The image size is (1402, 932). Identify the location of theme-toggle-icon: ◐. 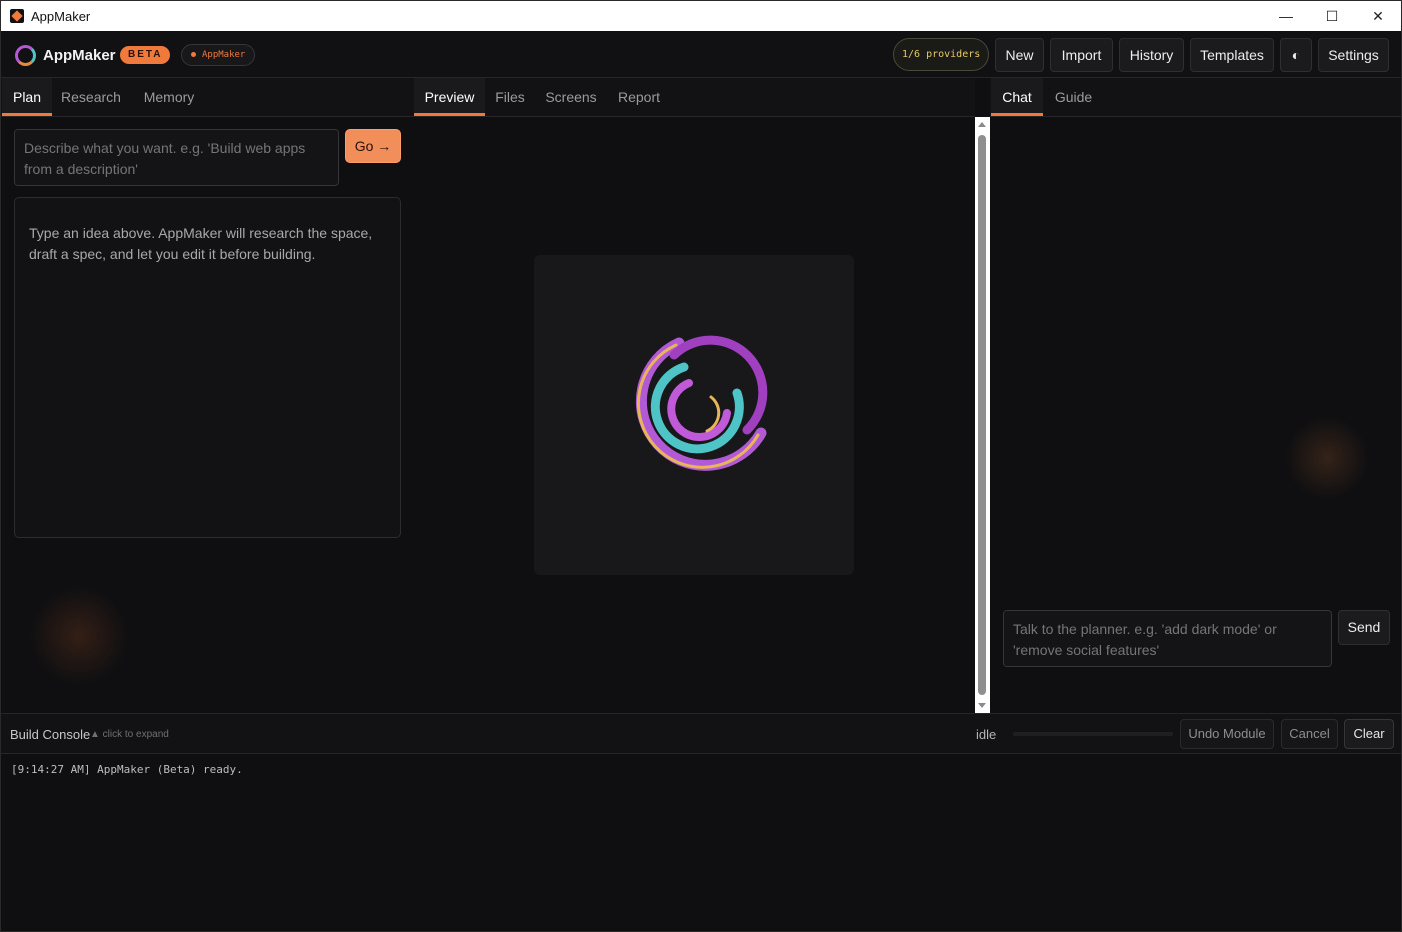
(1296, 55).